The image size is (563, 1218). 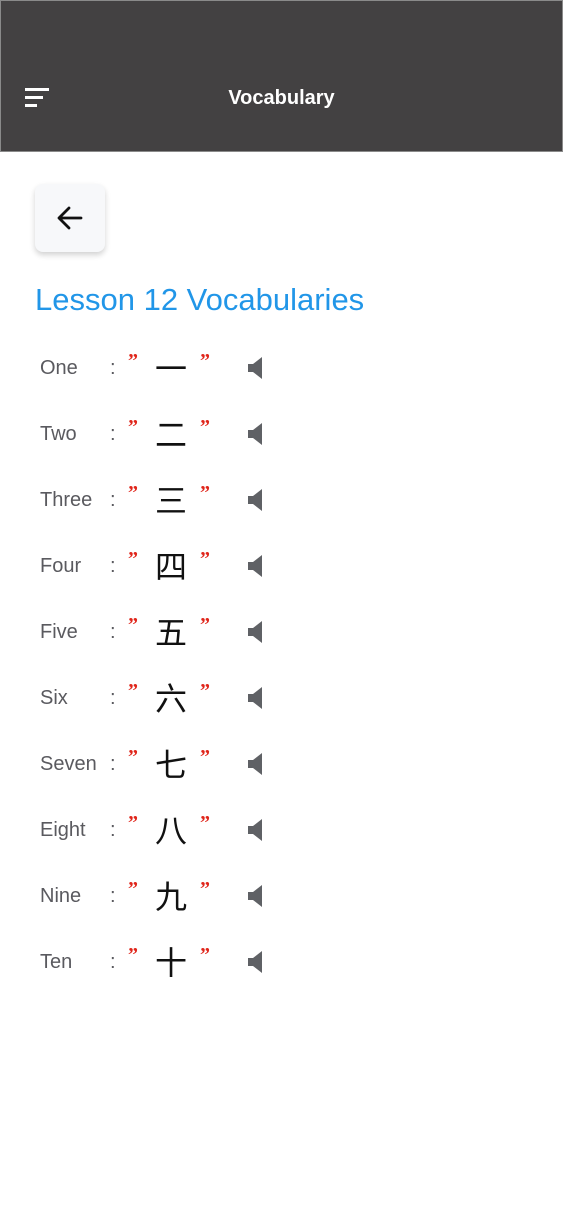 What do you see at coordinates (281, 98) in the screenshot?
I see `page-title: Vocabulary` at bounding box center [281, 98].